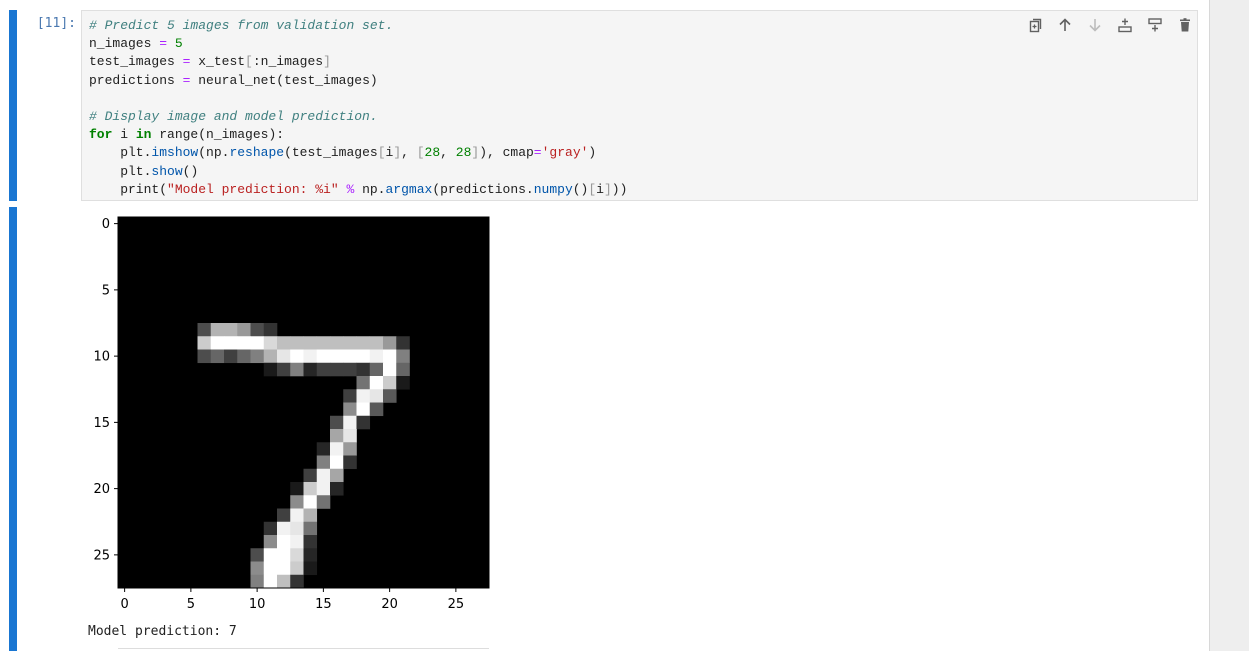  Describe the element at coordinates (1185, 25) in the screenshot. I see `delete-cell-button` at that location.